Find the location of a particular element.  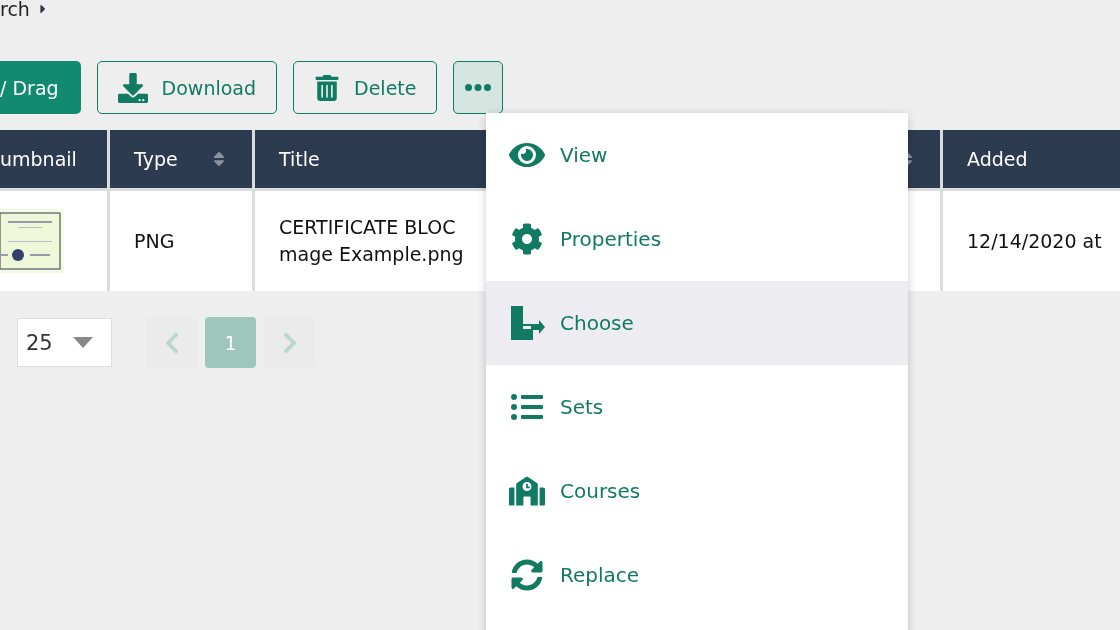

file-title: CERTIFICATE BLOC mage Example.png is located at coordinates (371, 241).